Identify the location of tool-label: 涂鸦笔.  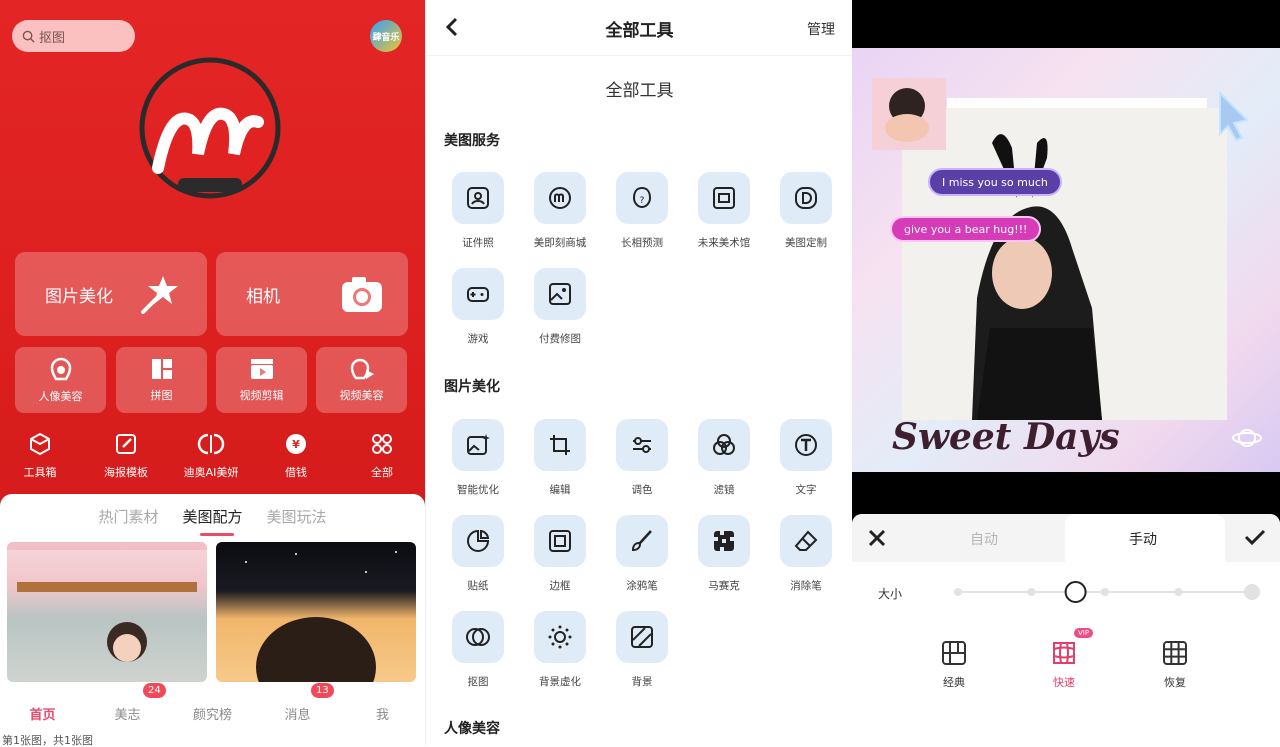
(642, 586).